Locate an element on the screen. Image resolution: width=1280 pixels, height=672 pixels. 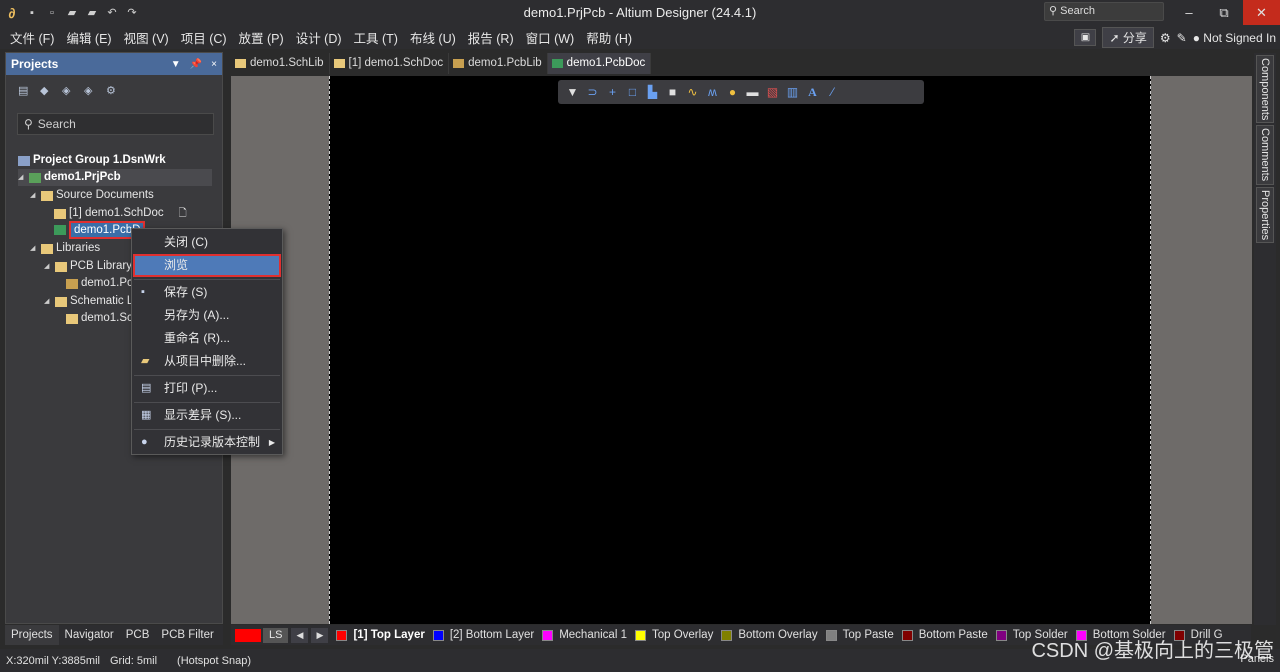
panel-menu-icon: ▼ is located at coordinates (176, 64).